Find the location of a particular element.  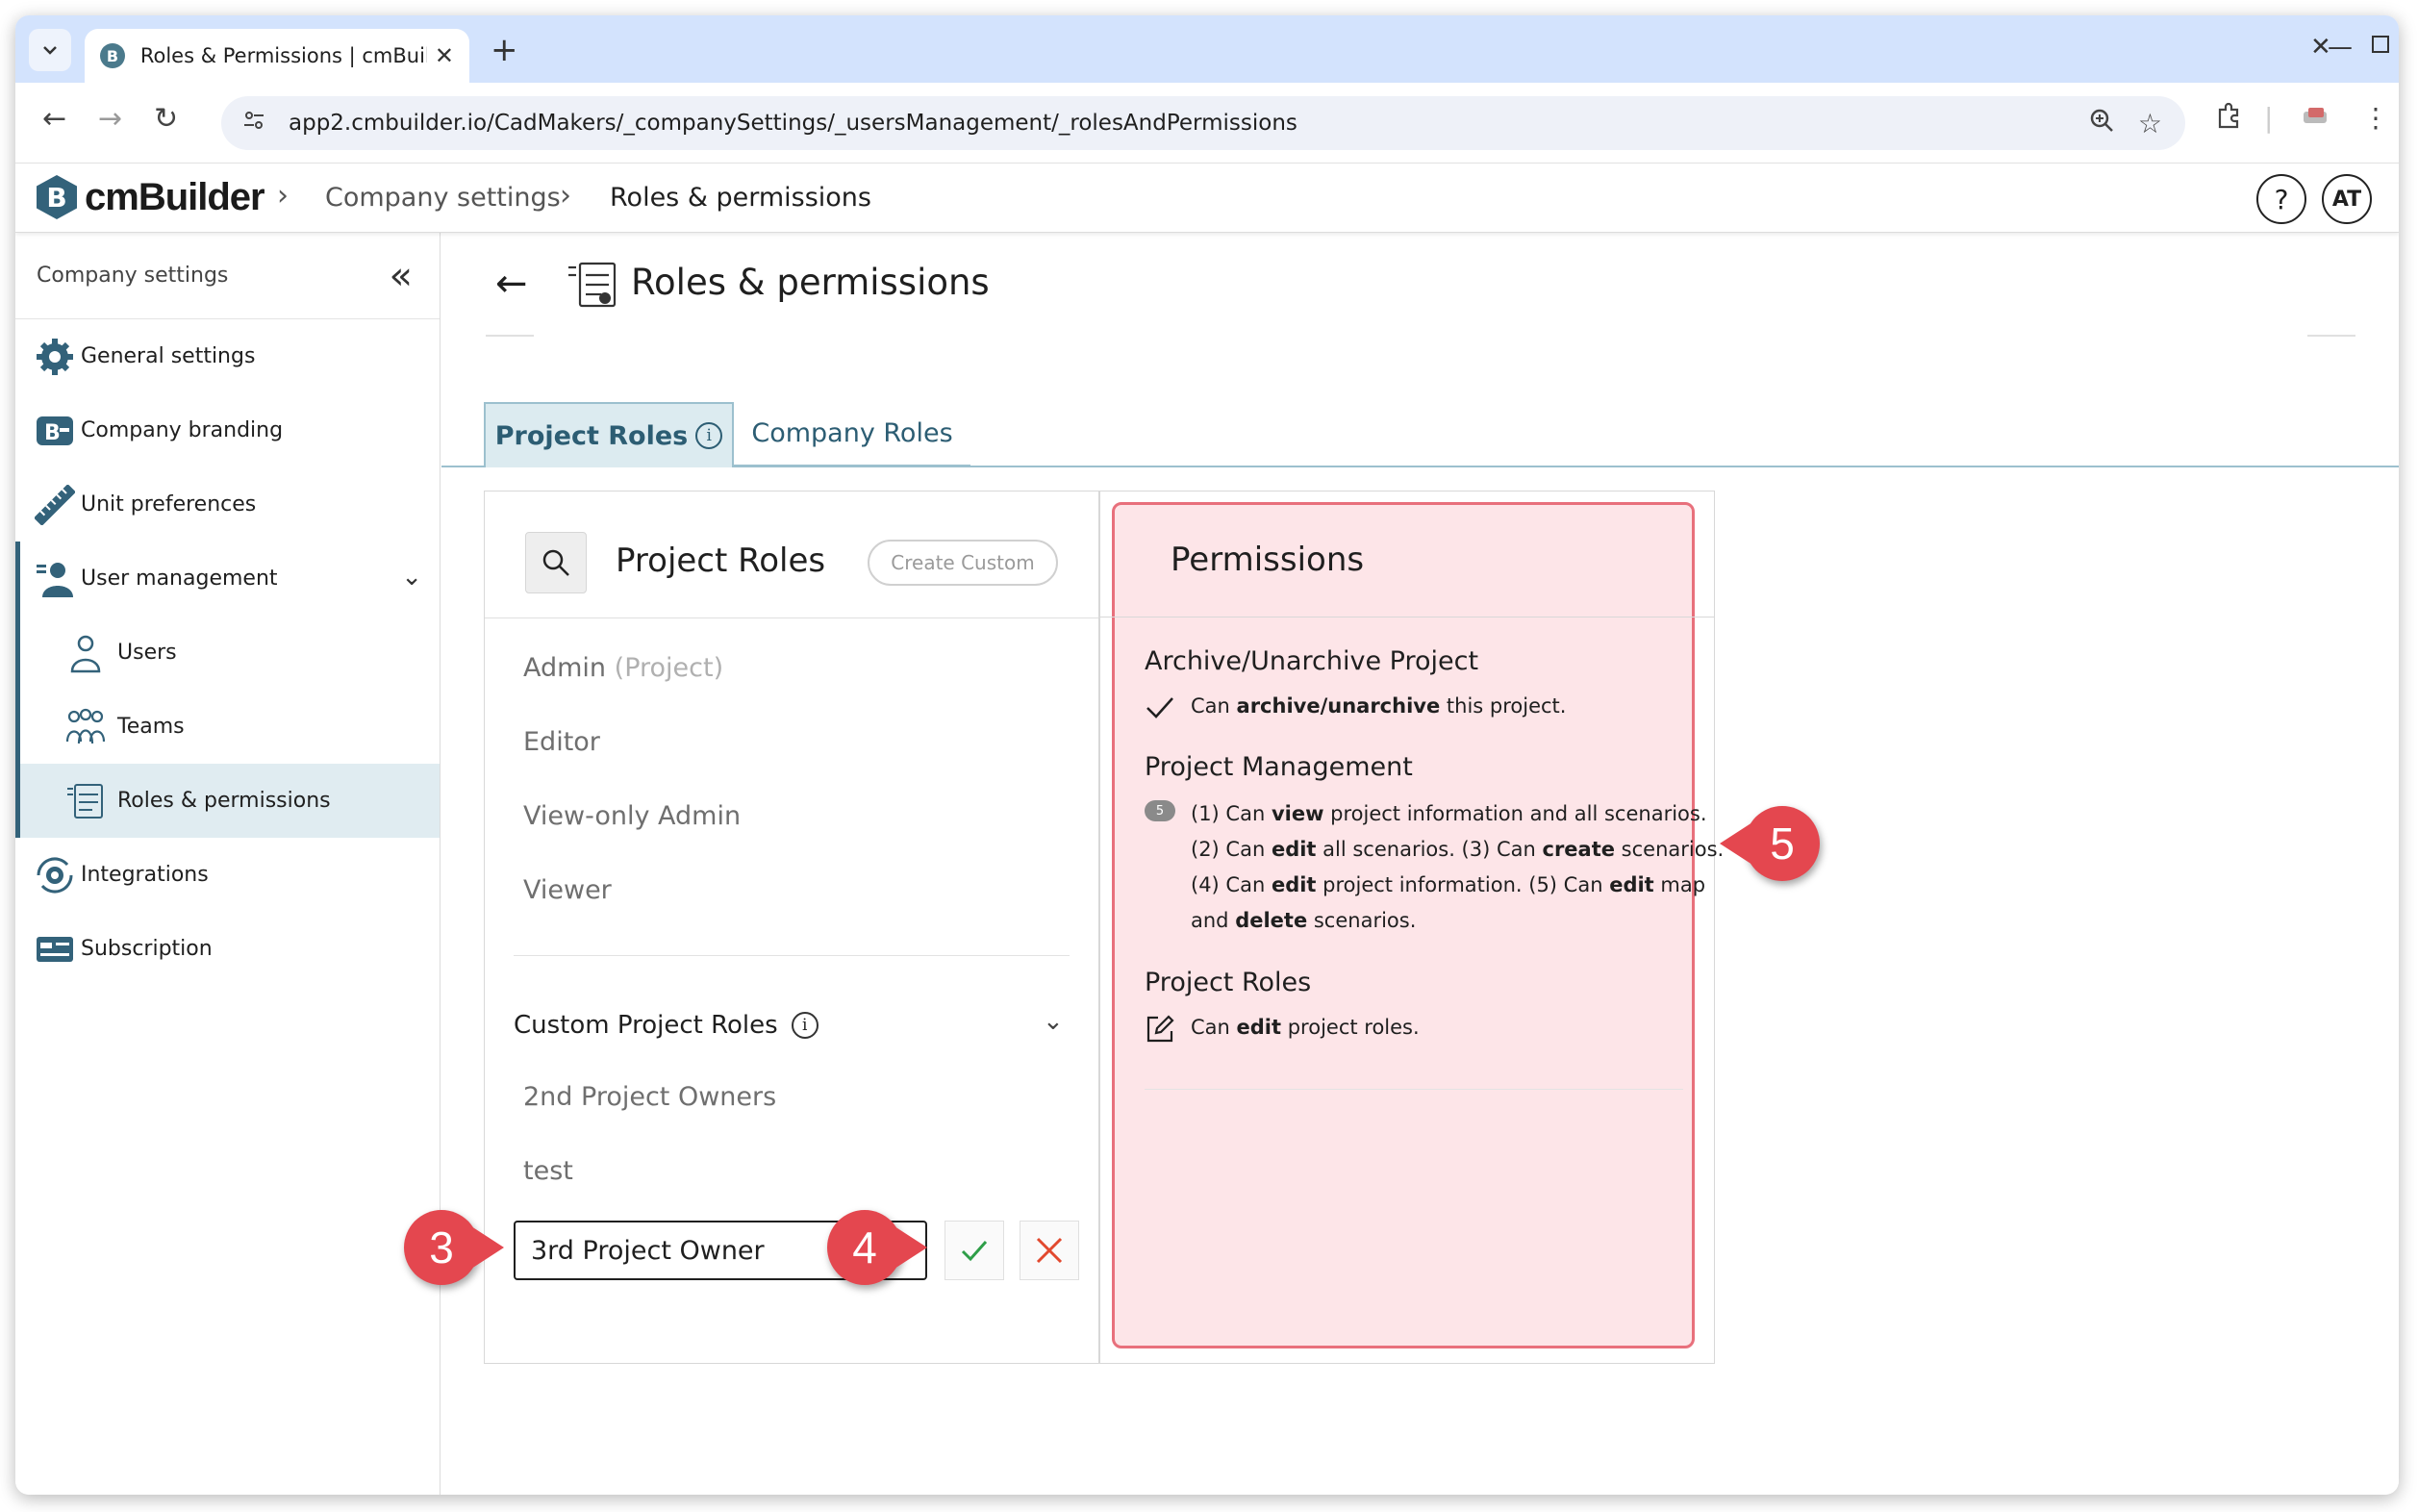

user-management-icon is located at coordinates (55, 580).